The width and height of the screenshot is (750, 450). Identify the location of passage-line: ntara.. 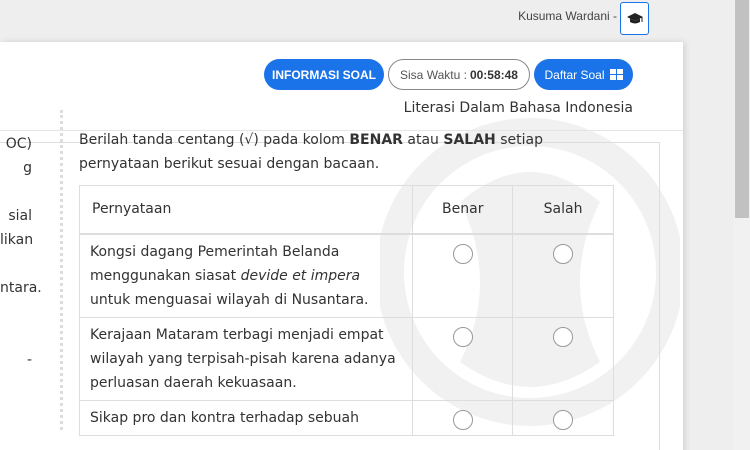
(21, 288).